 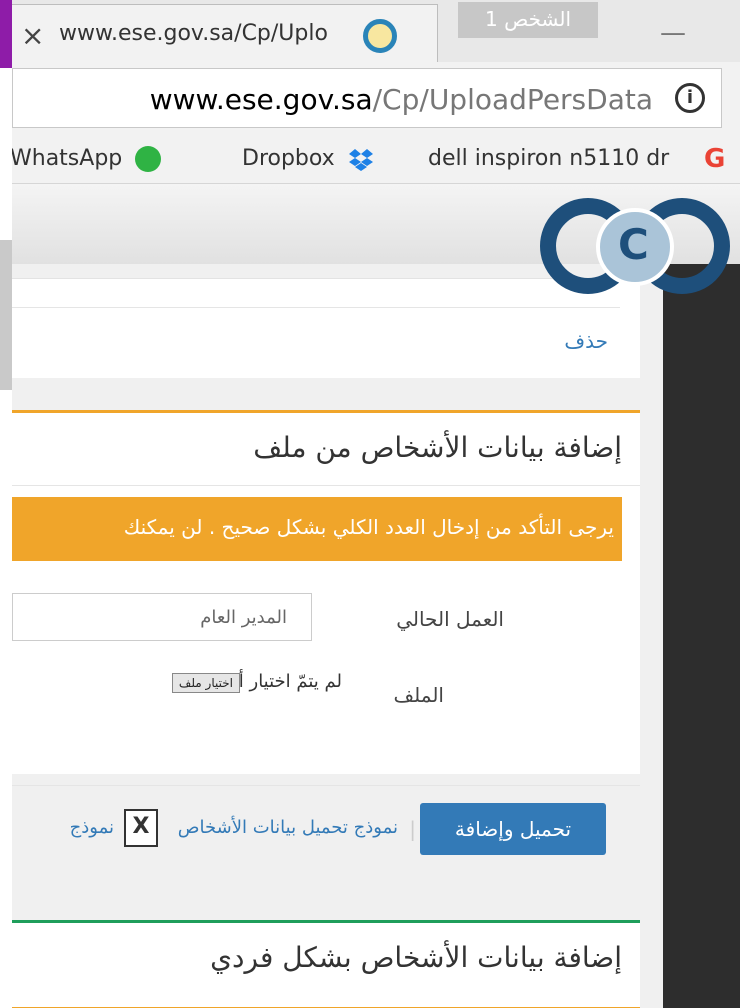 What do you see at coordinates (193, 33) in the screenshot?
I see `tab-title: www.ese.gov.sa/Cp/Uplo` at bounding box center [193, 33].